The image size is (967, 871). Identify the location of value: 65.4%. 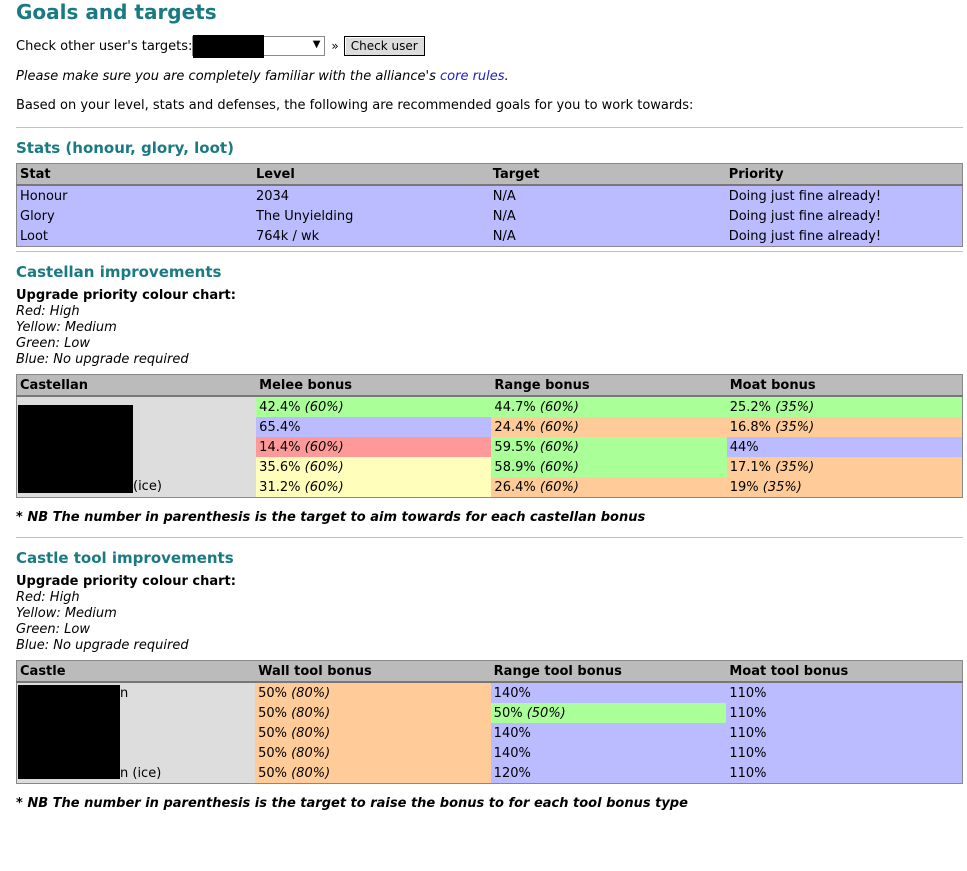
(280, 427).